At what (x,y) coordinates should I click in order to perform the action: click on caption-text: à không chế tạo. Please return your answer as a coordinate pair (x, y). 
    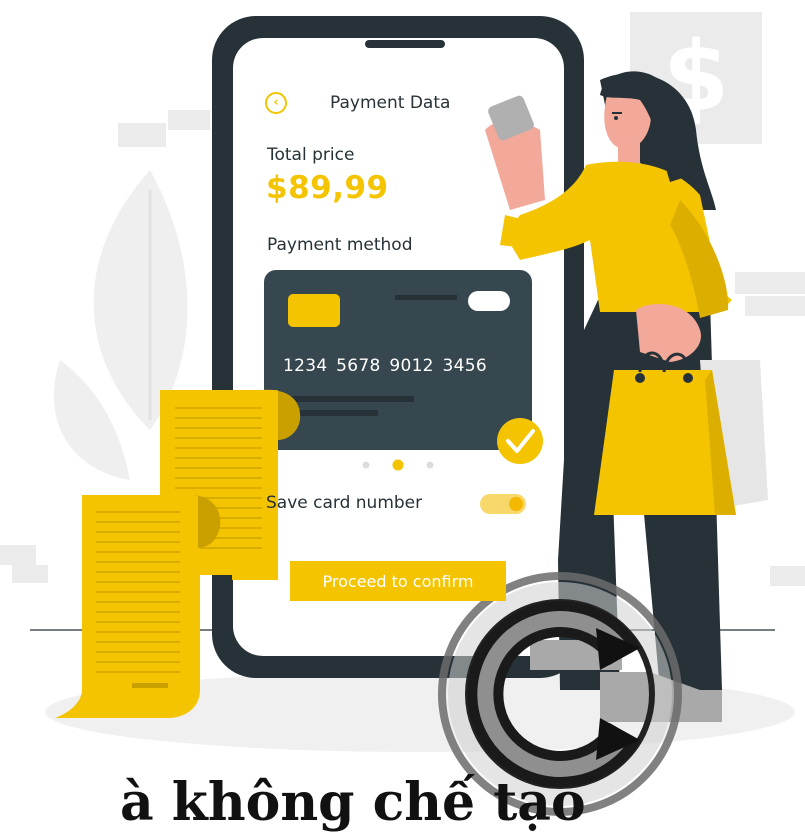
    Looking at the image, I should click on (353, 802).